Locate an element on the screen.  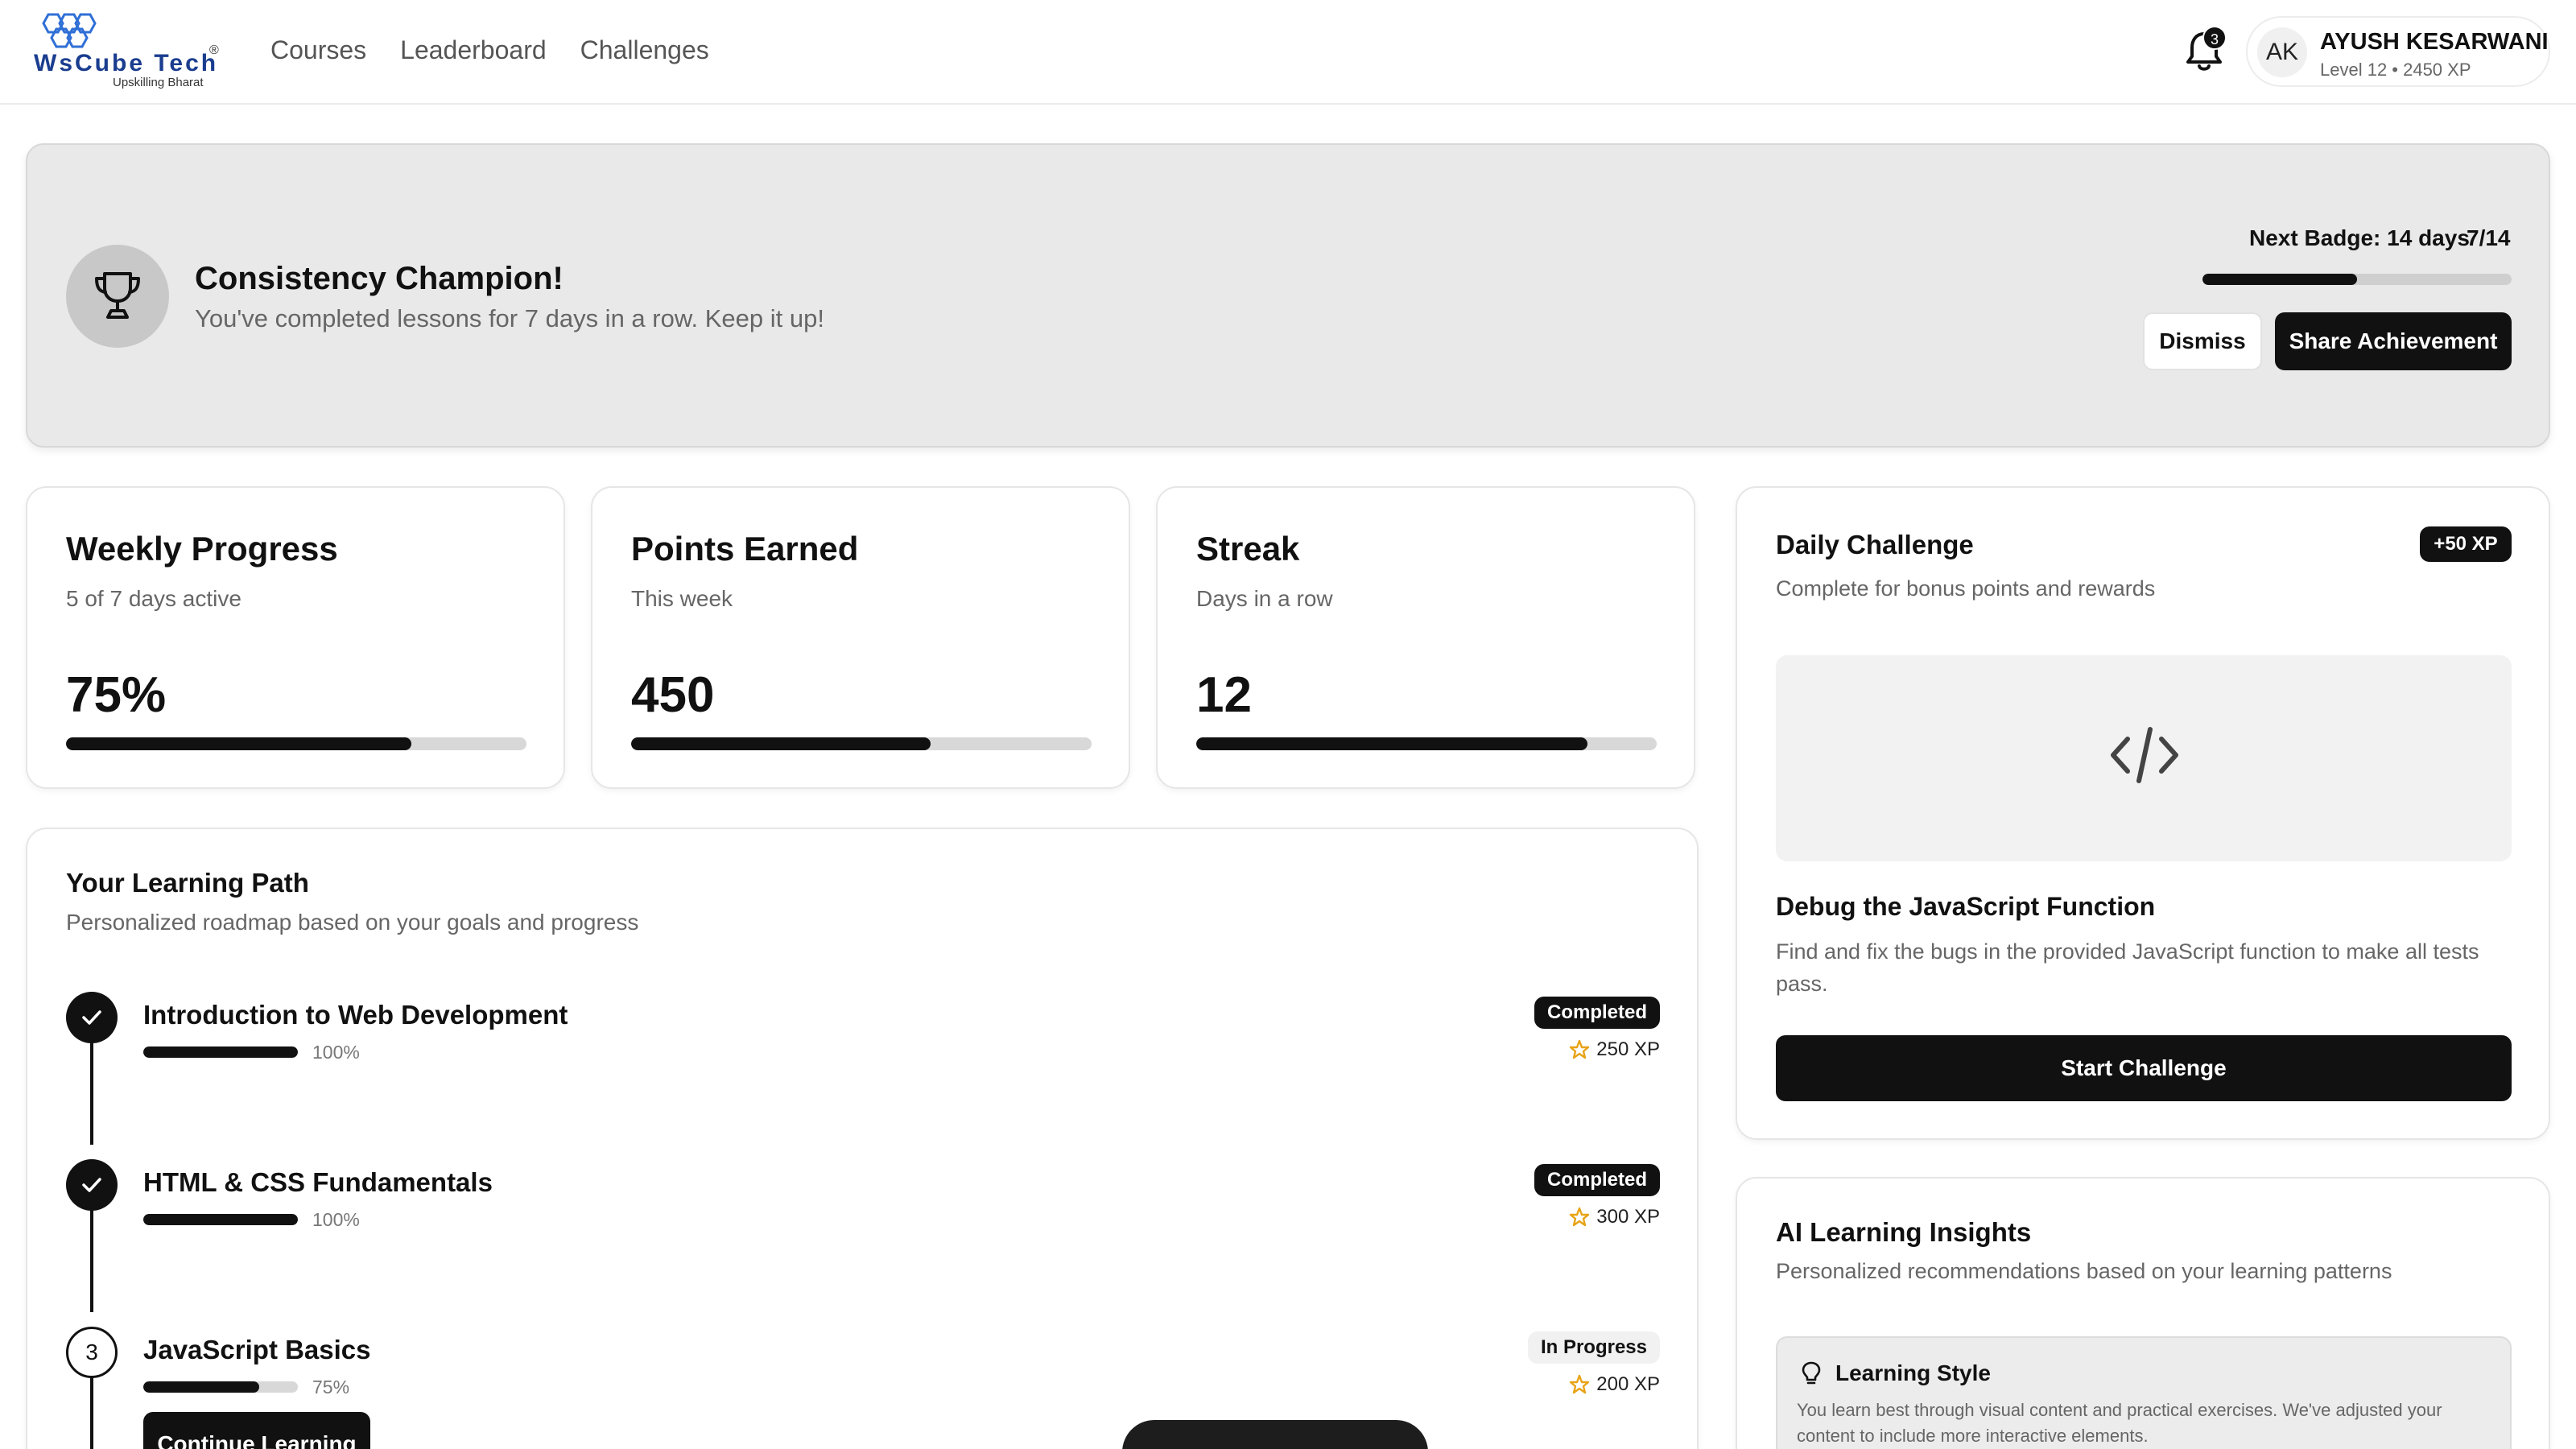
brand-logo: WsCube Tech ® Upskilling Bharat is located at coordinates (127, 51).